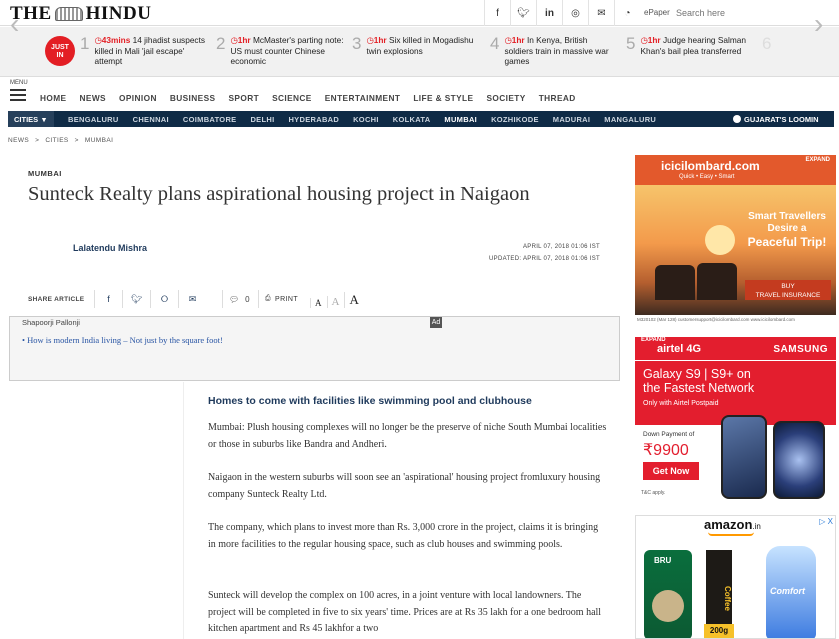 The image size is (839, 639). Describe the element at coordinates (557, 98) in the screenshot. I see `nav-item-thread: THREAD` at that location.